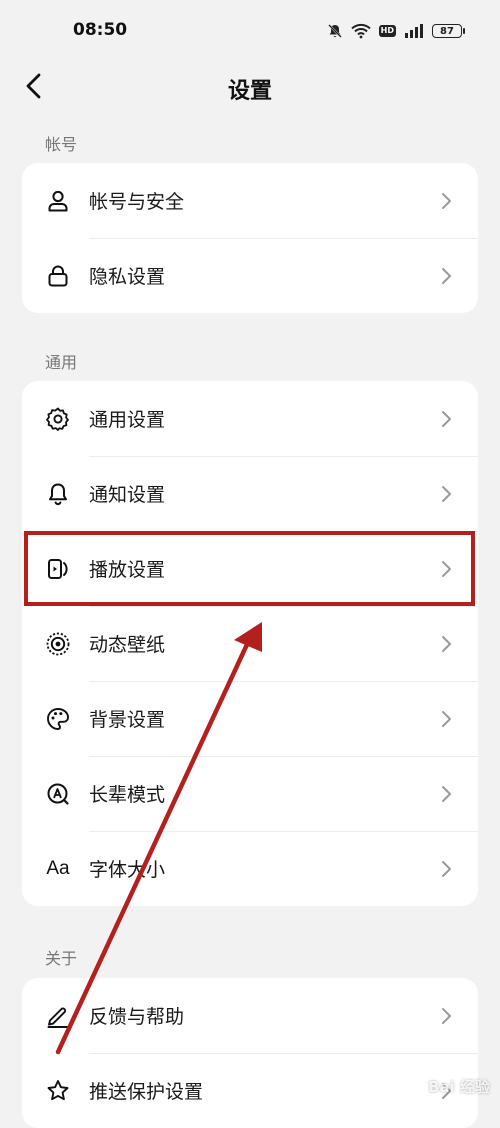 This screenshot has height=1128, width=500. Describe the element at coordinates (250, 493) in the screenshot. I see `notification-settings-item: 通知设置` at that location.